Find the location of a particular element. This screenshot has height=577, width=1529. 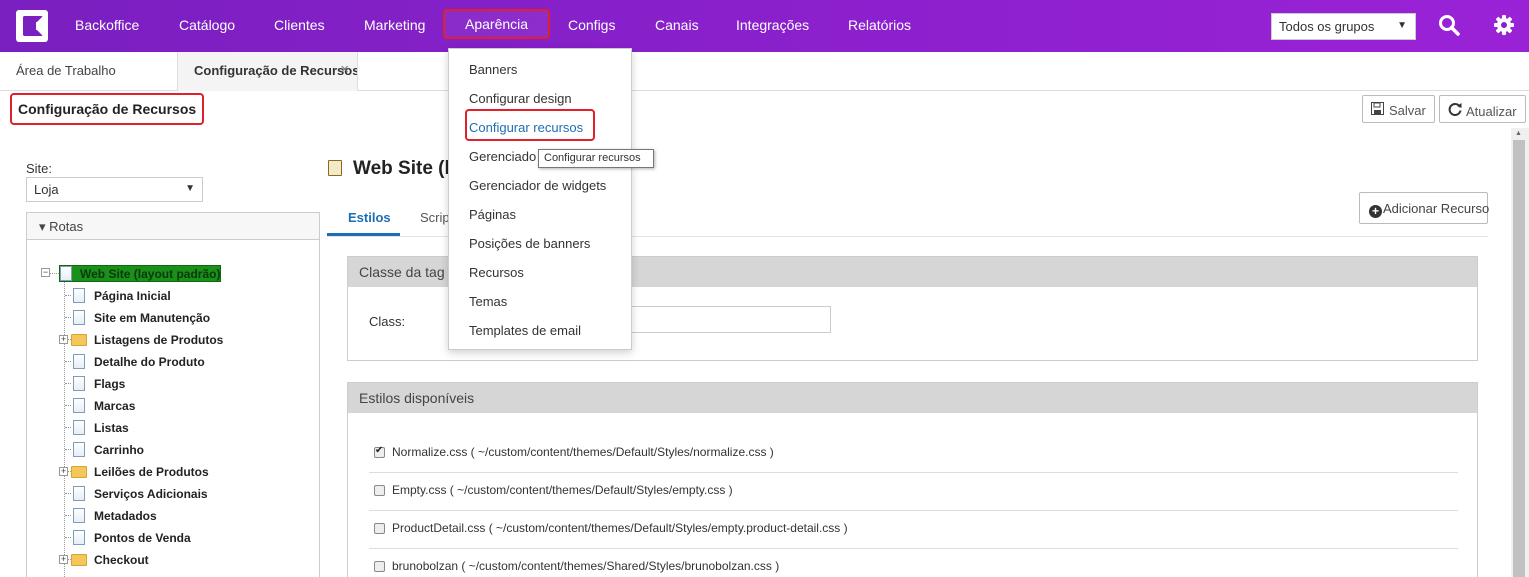

tree-root-web-site: Web Site (layout padrão) is located at coordinates (140, 273).